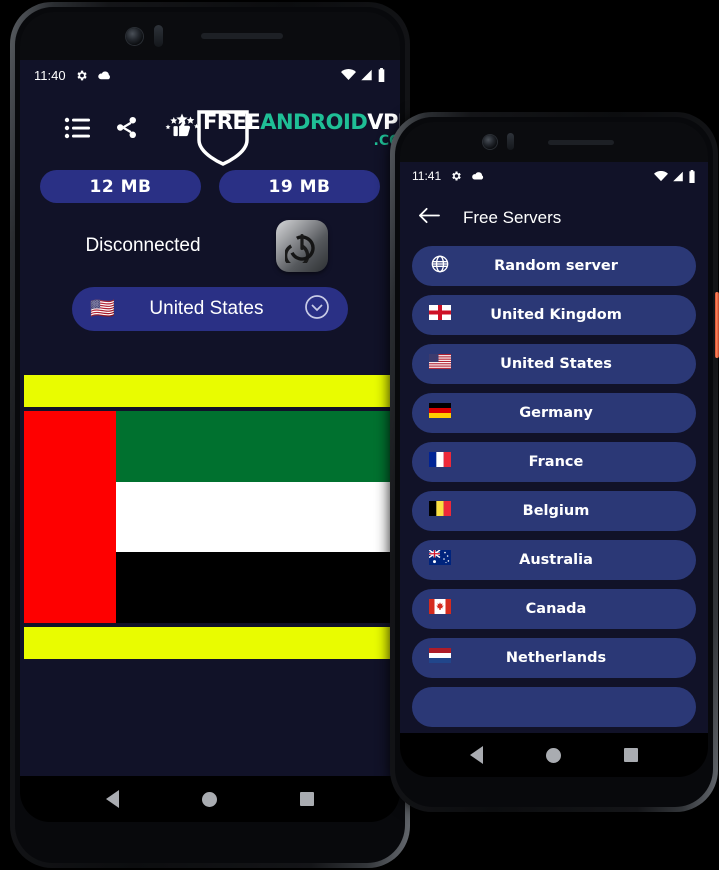 This screenshot has height=870, width=719. I want to click on globe-icon, so click(440, 266).